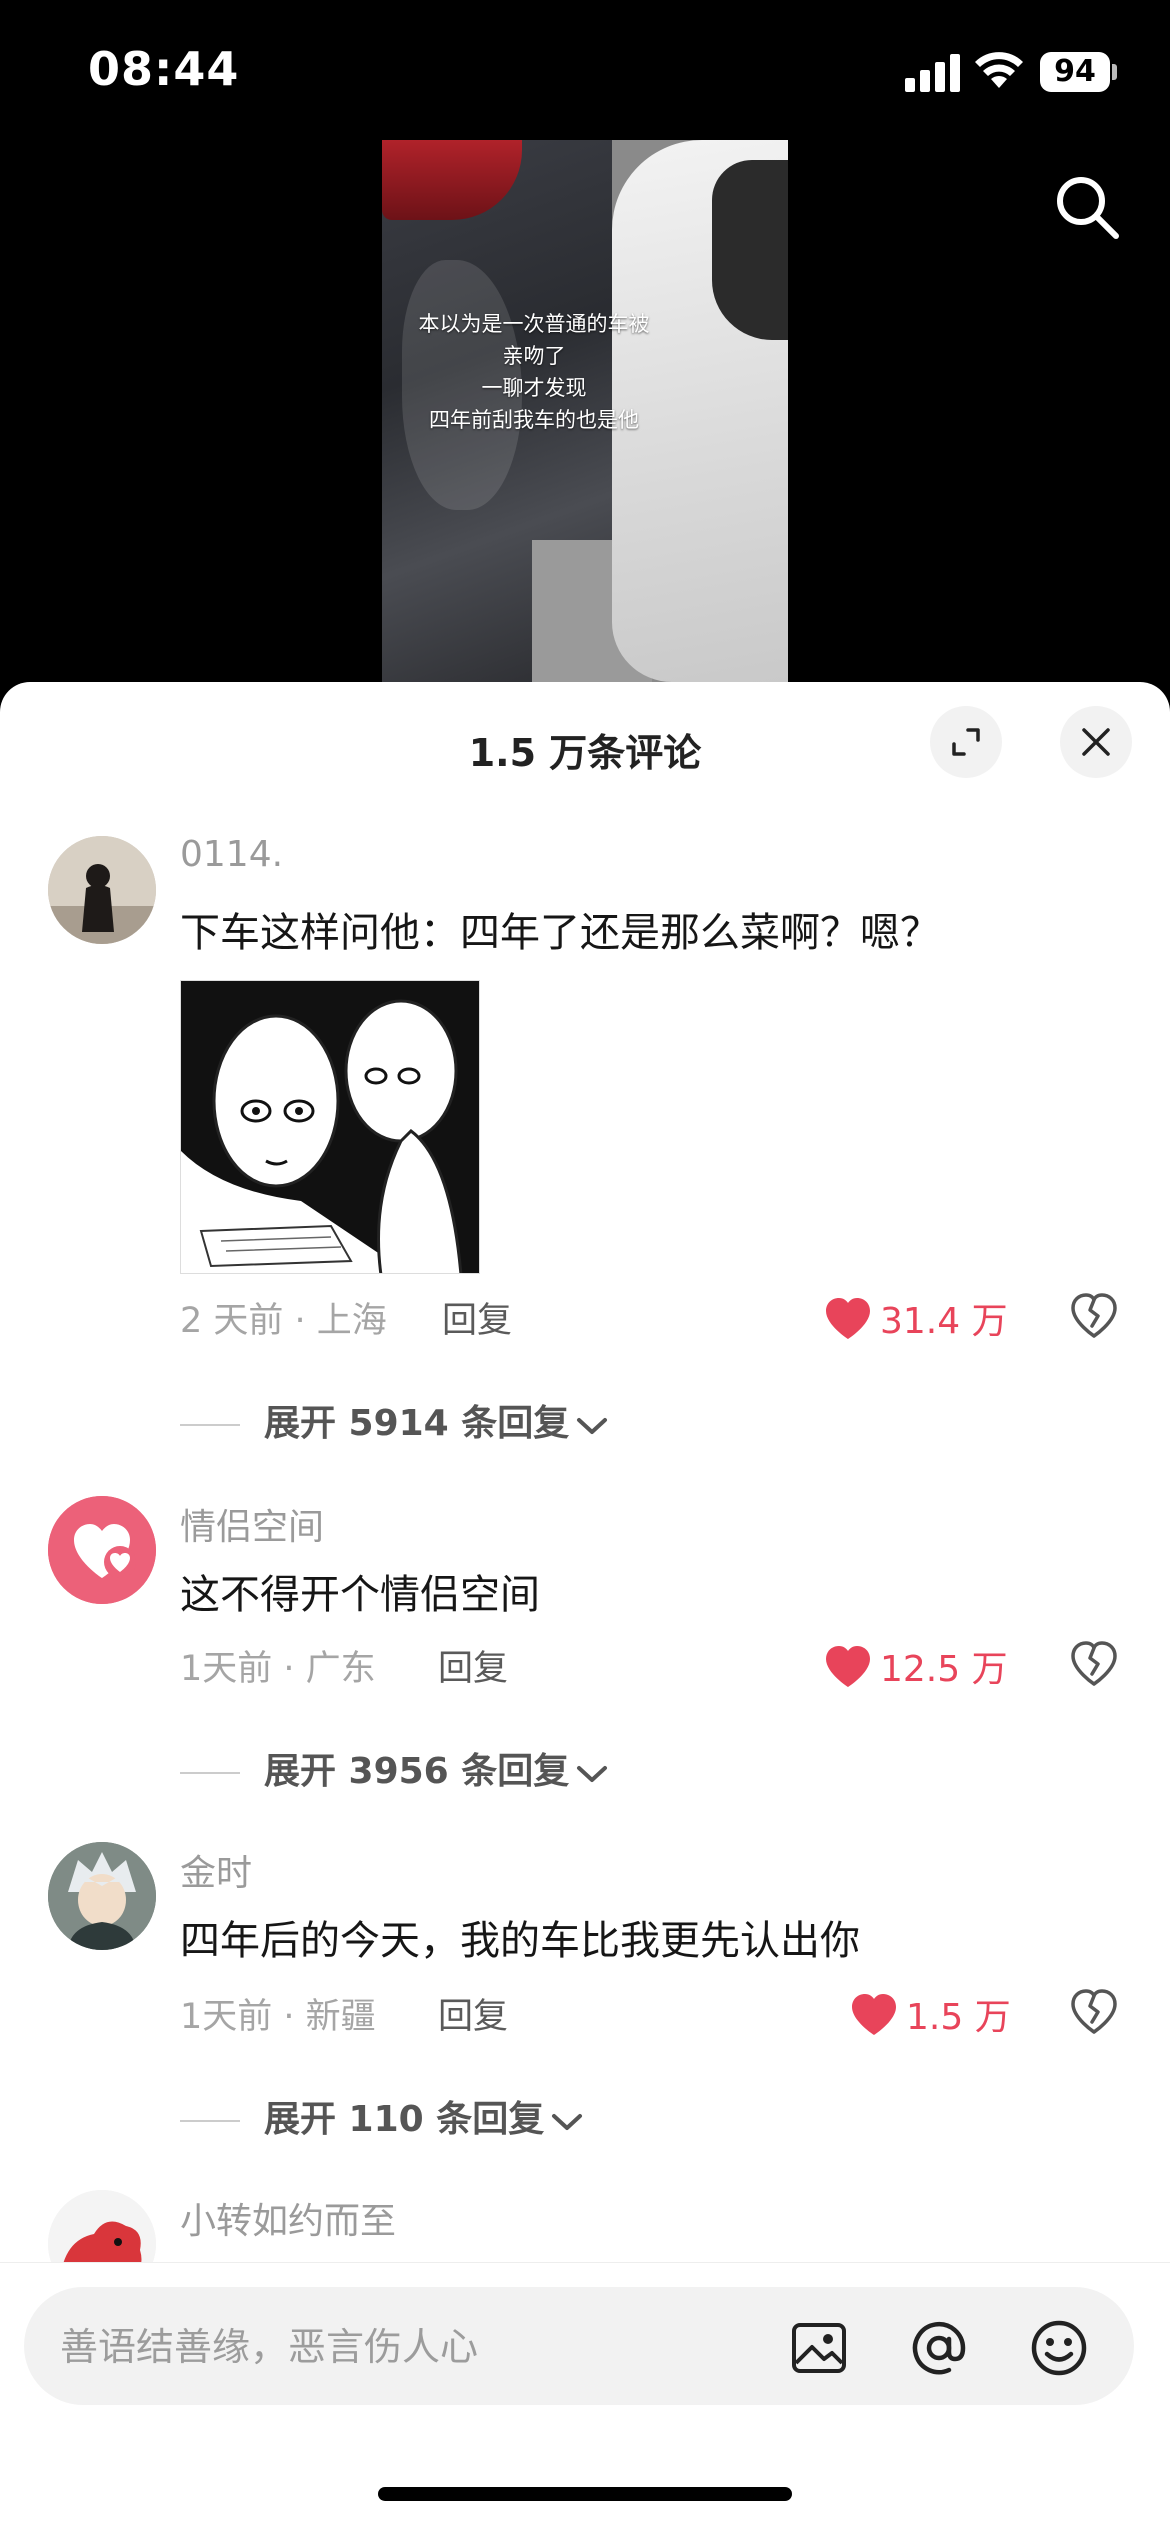 The width and height of the screenshot is (1170, 2532). I want to click on like-button: 31.4 万, so click(916, 1318).